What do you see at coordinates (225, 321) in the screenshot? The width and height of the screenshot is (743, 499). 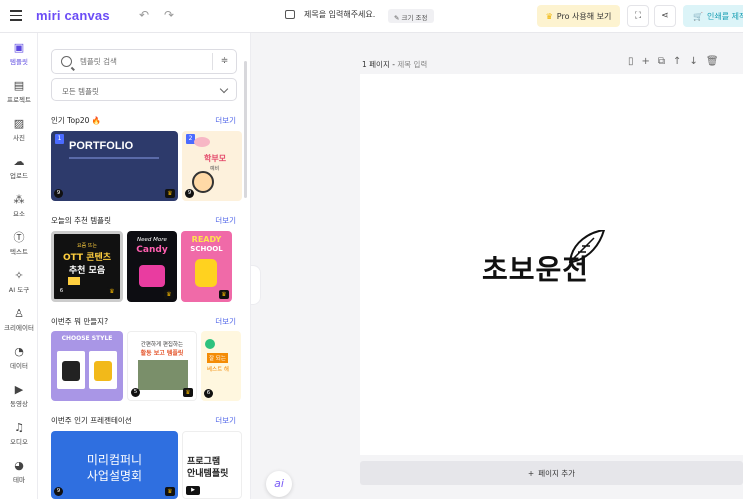 I see `more-link-this-week: 더보기` at bounding box center [225, 321].